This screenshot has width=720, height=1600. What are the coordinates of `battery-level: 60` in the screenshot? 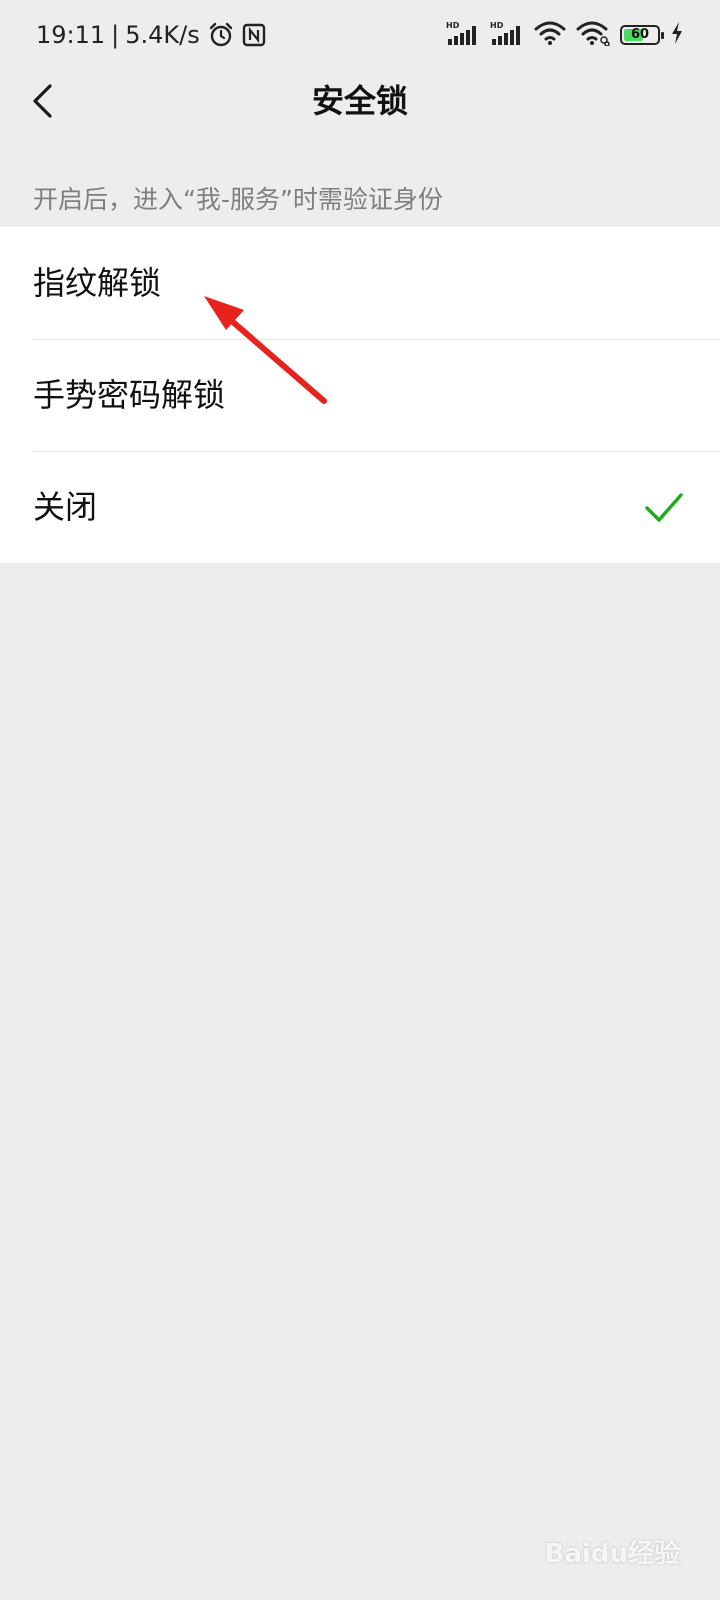 It's located at (640, 34).